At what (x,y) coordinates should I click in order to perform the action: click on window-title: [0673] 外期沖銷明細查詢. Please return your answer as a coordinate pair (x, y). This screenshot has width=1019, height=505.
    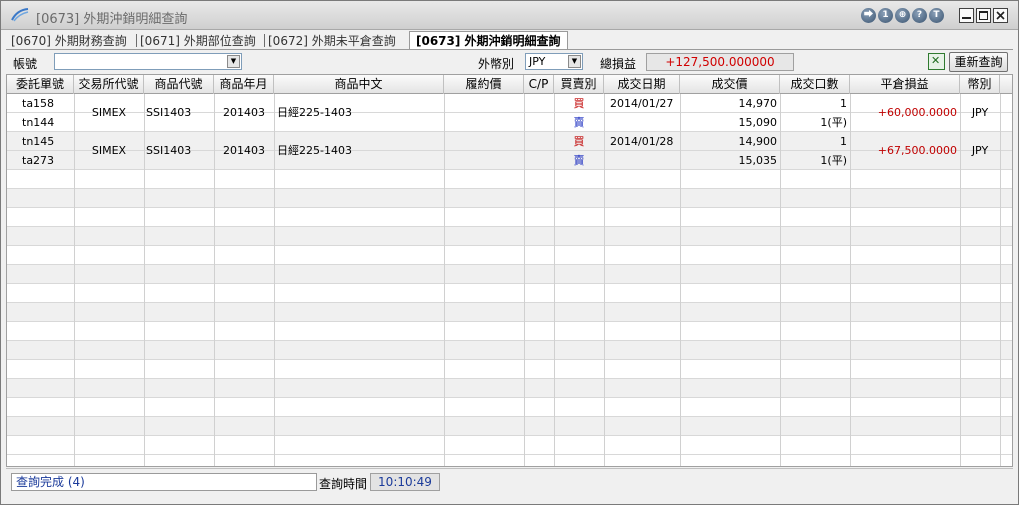
    Looking at the image, I should click on (112, 19).